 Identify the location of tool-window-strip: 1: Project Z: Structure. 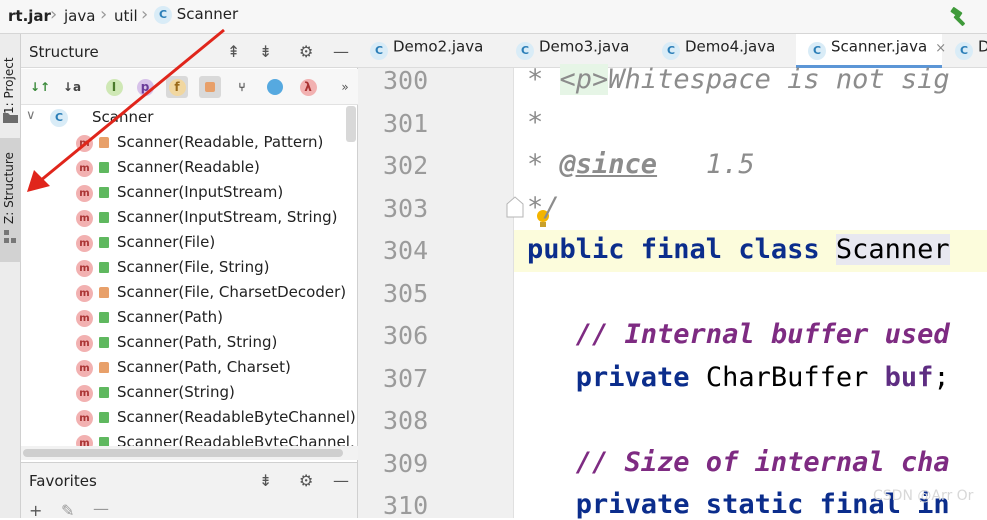
(10, 276).